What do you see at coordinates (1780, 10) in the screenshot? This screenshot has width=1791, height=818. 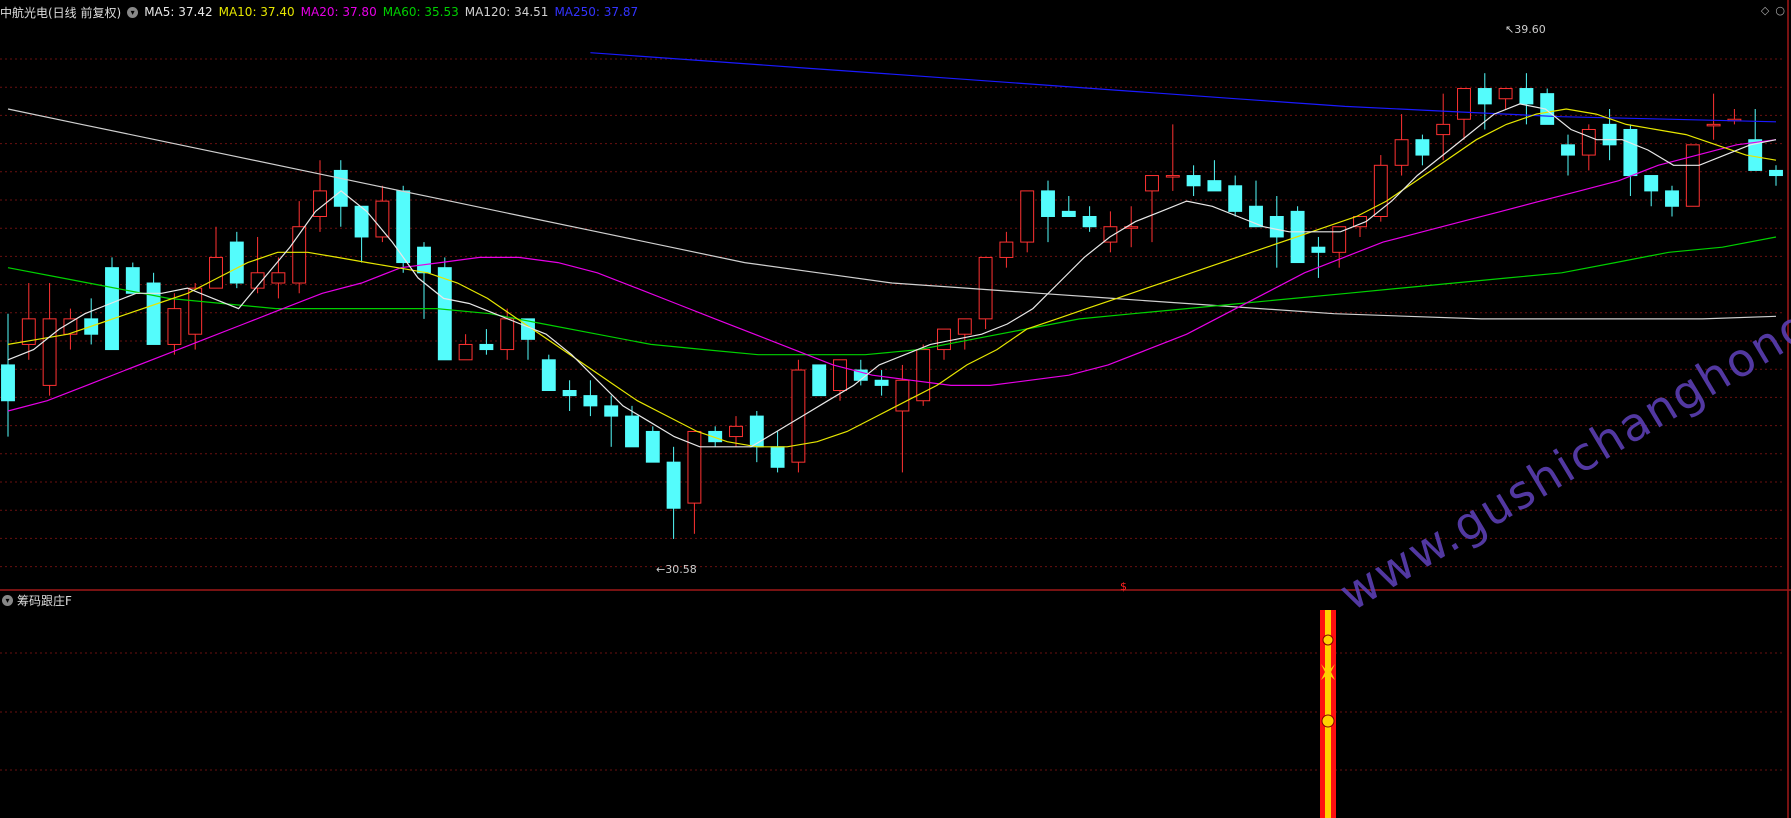 I see `circle-icon: ○` at bounding box center [1780, 10].